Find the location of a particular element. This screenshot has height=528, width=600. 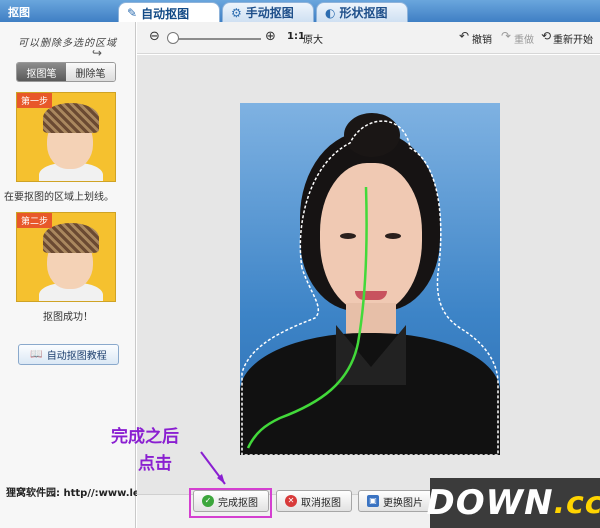

tab-label: 形状抠图 is located at coordinates (363, 13).